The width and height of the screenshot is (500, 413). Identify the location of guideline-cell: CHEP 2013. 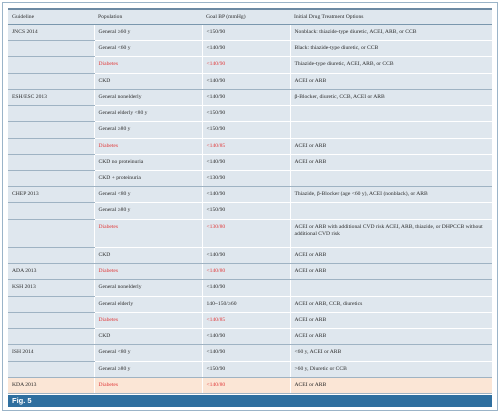
(51, 195).